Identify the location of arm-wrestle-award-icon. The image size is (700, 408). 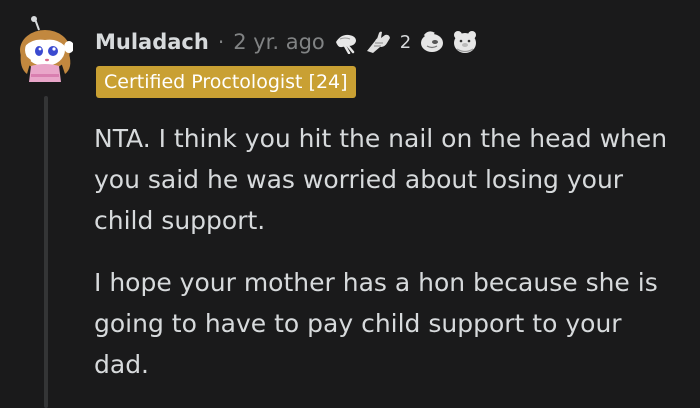
(379, 42).